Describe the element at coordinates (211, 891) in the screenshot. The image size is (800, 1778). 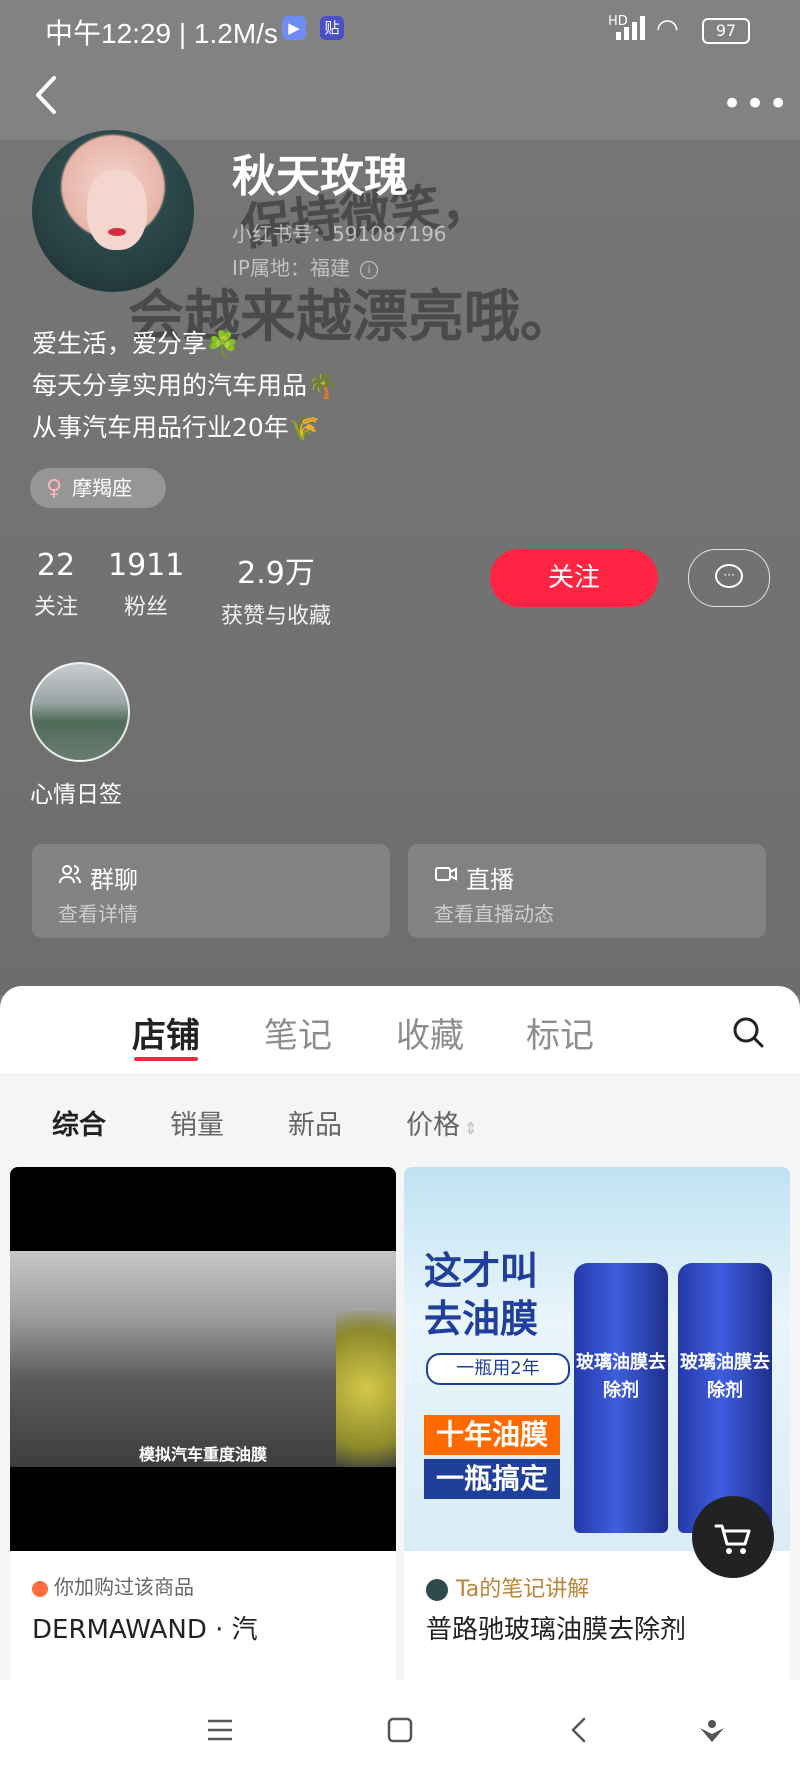
I see `group-chat-card: 群聊 查看详情` at that location.